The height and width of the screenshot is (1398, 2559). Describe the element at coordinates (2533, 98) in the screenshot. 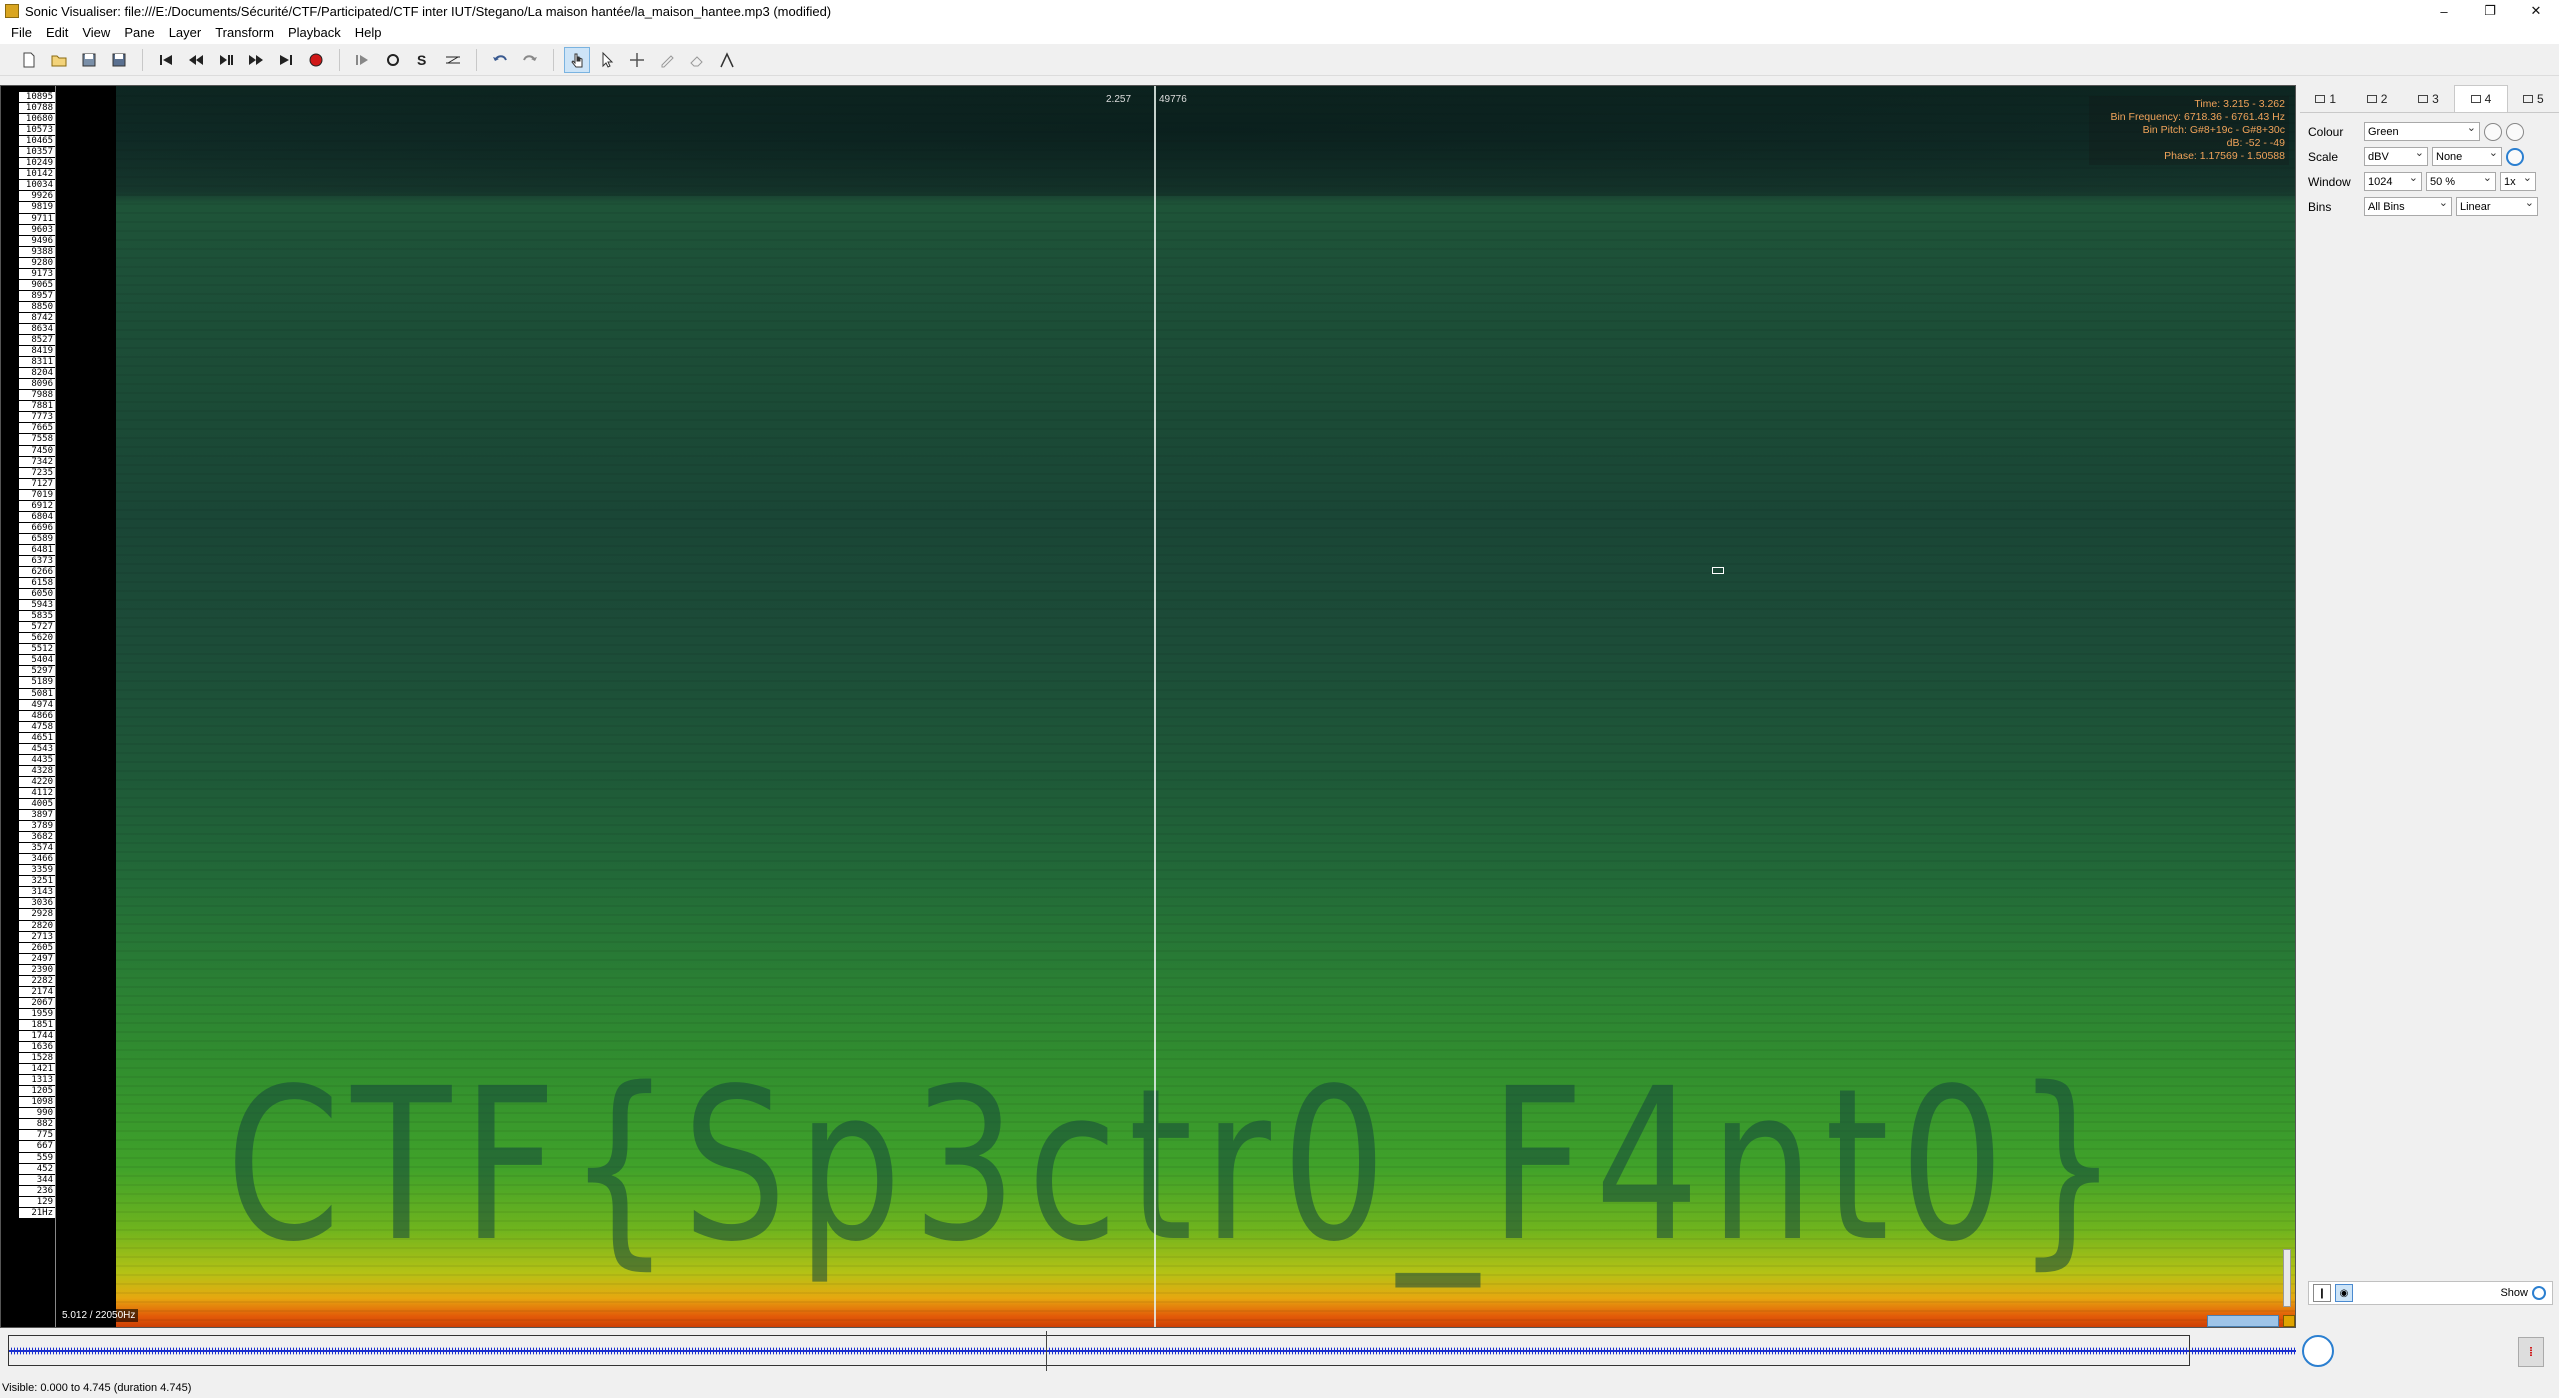

I see `tab-5: 5` at that location.